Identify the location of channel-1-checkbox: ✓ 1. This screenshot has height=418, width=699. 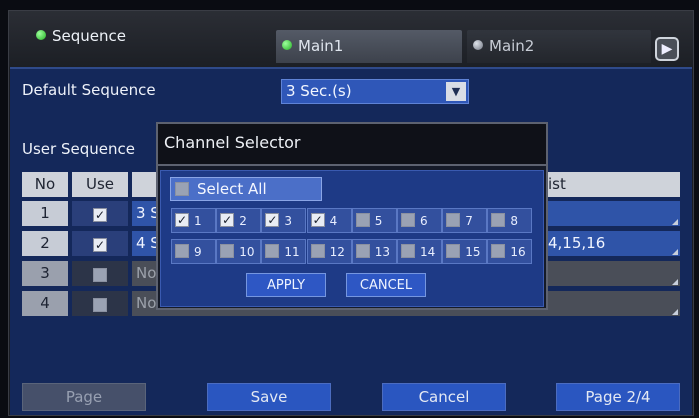
(193, 220).